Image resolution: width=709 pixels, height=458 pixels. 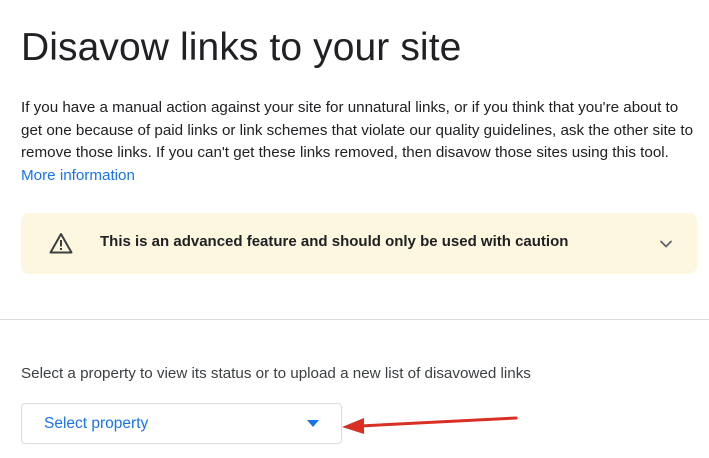 I want to click on caret-down-icon, so click(x=313, y=423).